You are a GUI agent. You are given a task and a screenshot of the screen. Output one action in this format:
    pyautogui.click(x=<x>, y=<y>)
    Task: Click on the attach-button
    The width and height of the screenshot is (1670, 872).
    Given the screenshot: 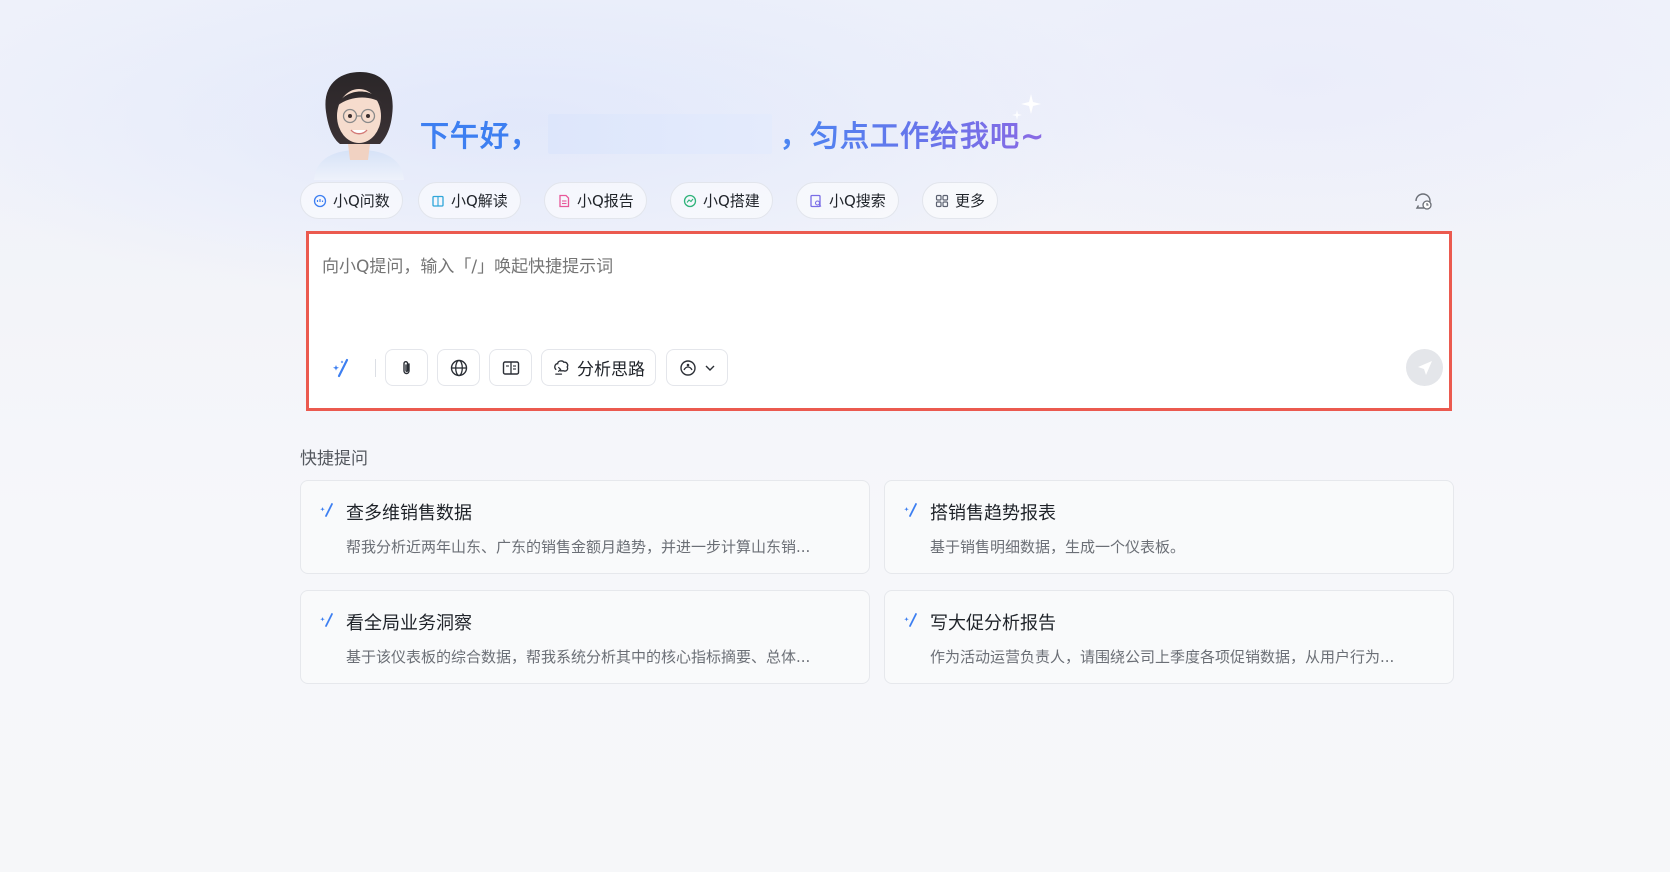 What is the action you would take?
    pyautogui.click(x=406, y=367)
    